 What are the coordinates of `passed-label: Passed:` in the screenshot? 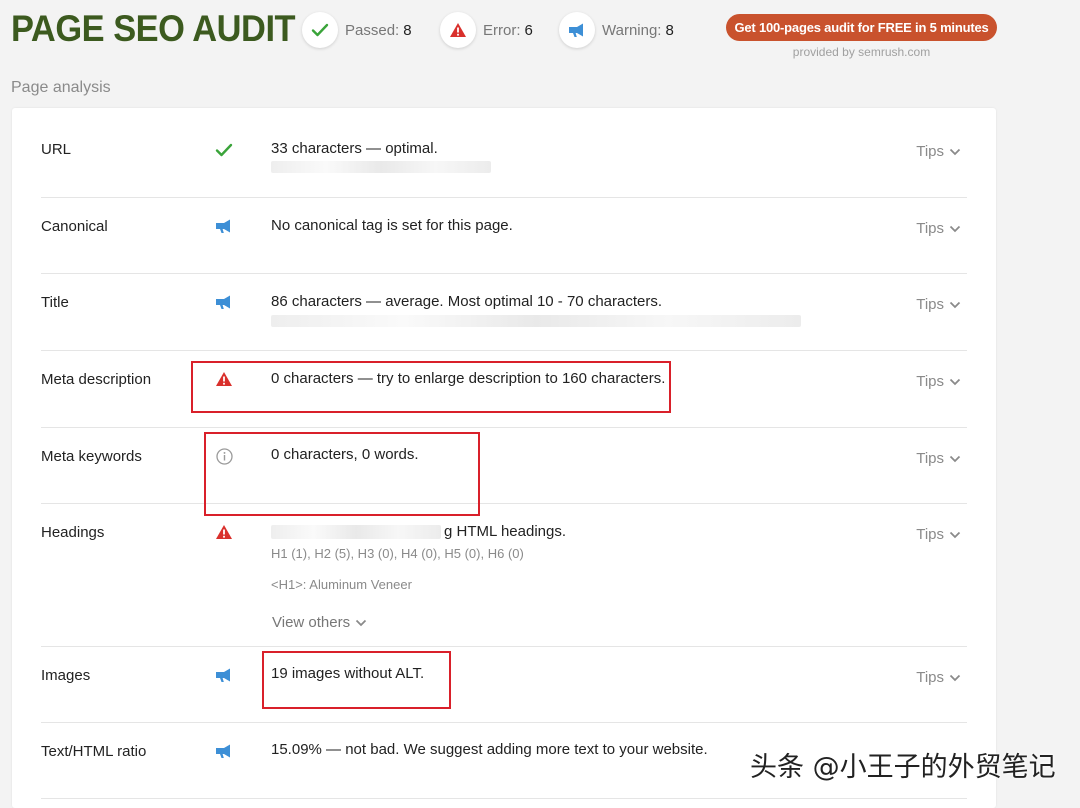 It's located at (372, 30).